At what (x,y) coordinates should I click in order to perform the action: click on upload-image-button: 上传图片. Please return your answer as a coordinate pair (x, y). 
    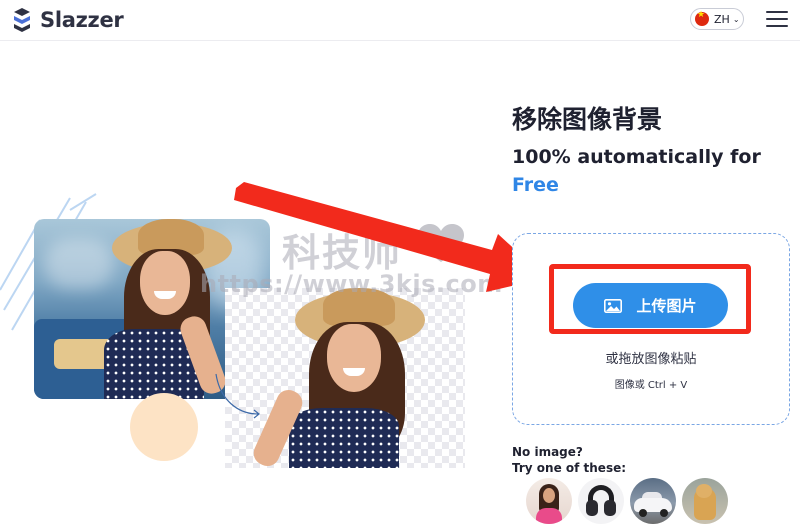
    Looking at the image, I should click on (650, 305).